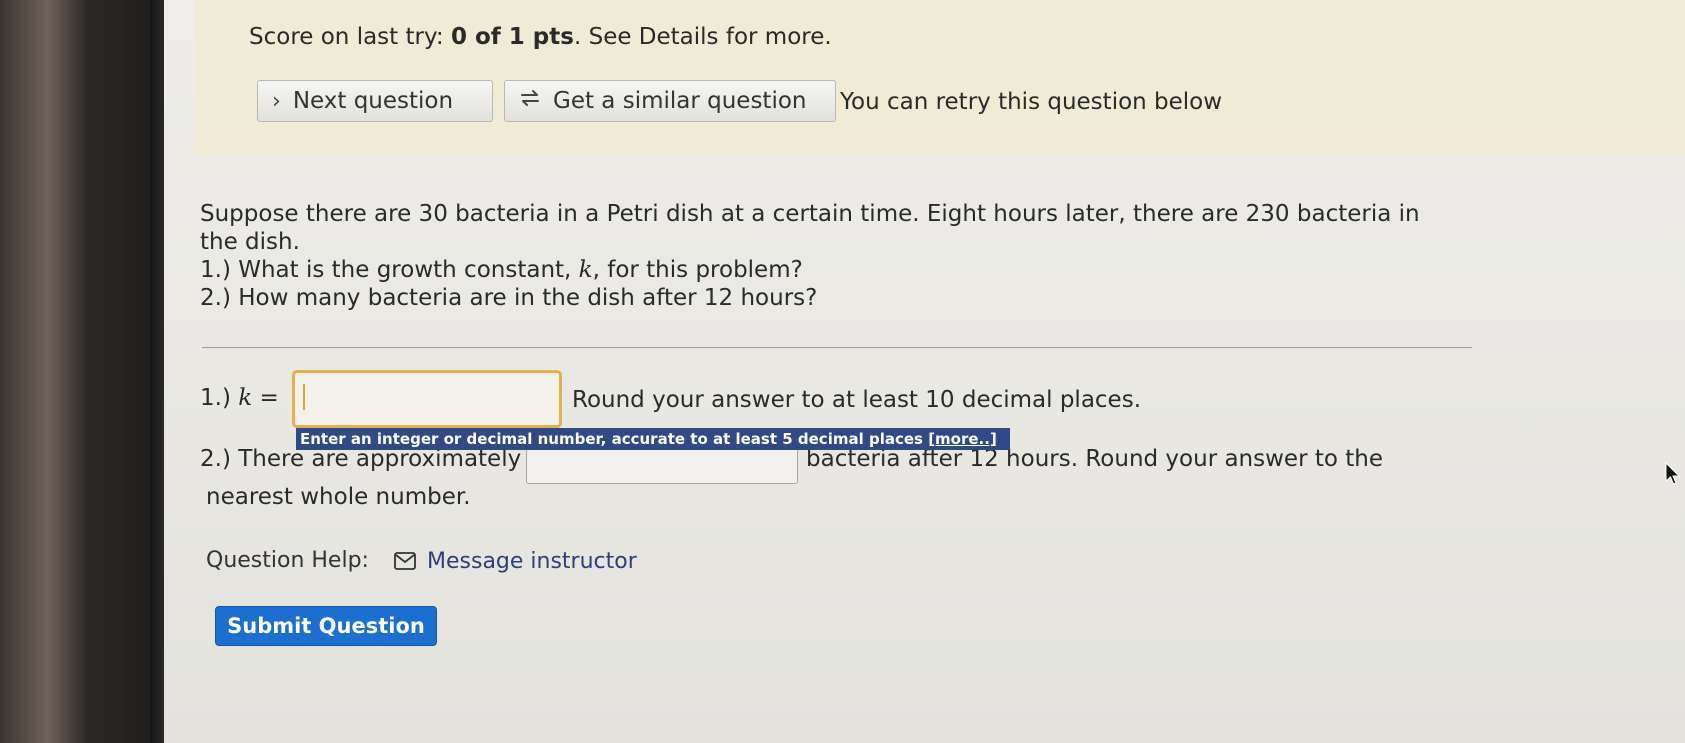  What do you see at coordinates (530, 101) in the screenshot?
I see `swap-arrows-icon` at bounding box center [530, 101].